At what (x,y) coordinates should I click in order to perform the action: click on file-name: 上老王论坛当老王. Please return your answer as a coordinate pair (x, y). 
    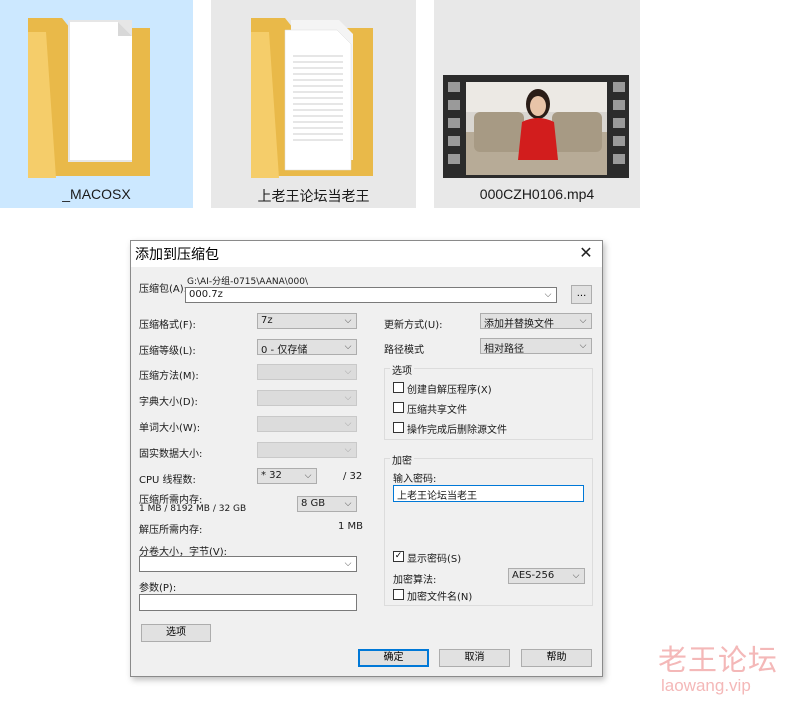
    Looking at the image, I should click on (313, 196).